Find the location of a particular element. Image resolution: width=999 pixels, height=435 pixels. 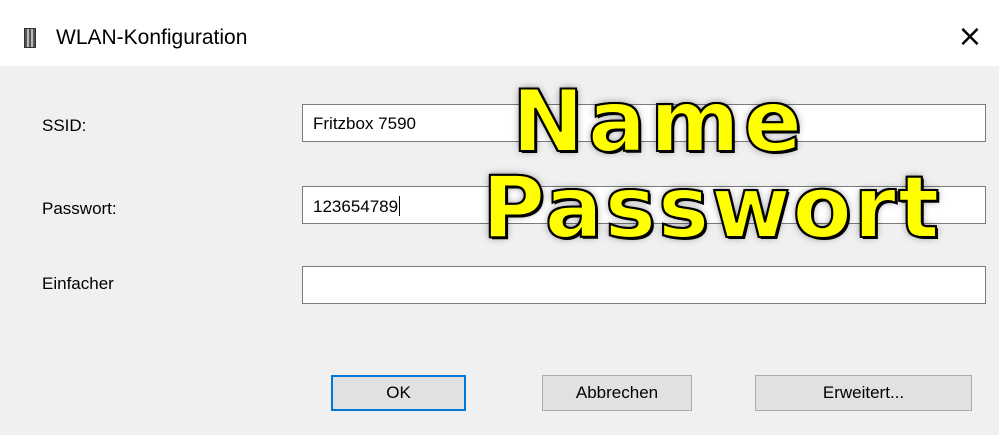

text-caret is located at coordinates (400, 206).